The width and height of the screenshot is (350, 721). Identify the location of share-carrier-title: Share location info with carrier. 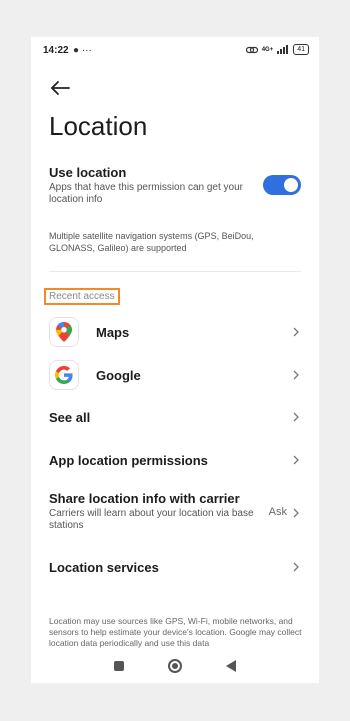
(144, 498).